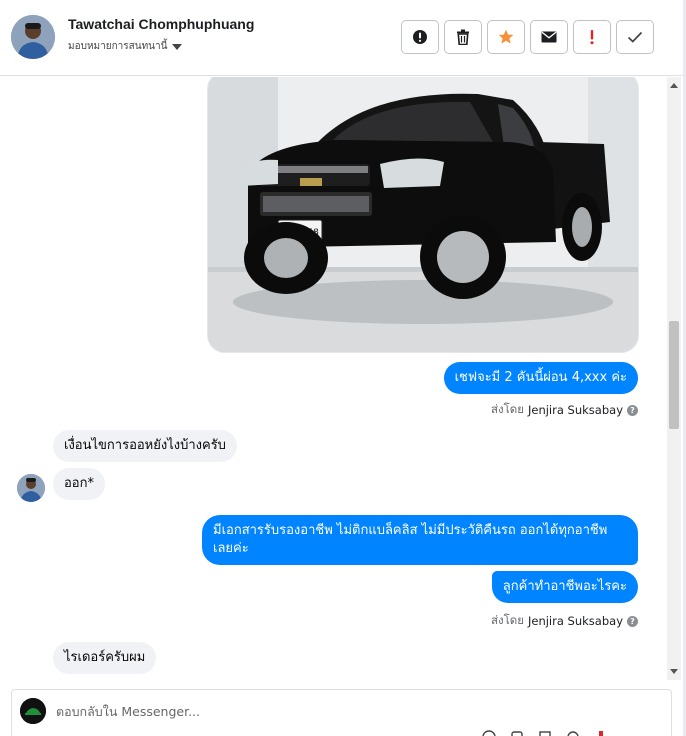 This screenshot has width=686, height=736. What do you see at coordinates (33, 711) in the screenshot?
I see `page-avatar` at bounding box center [33, 711].